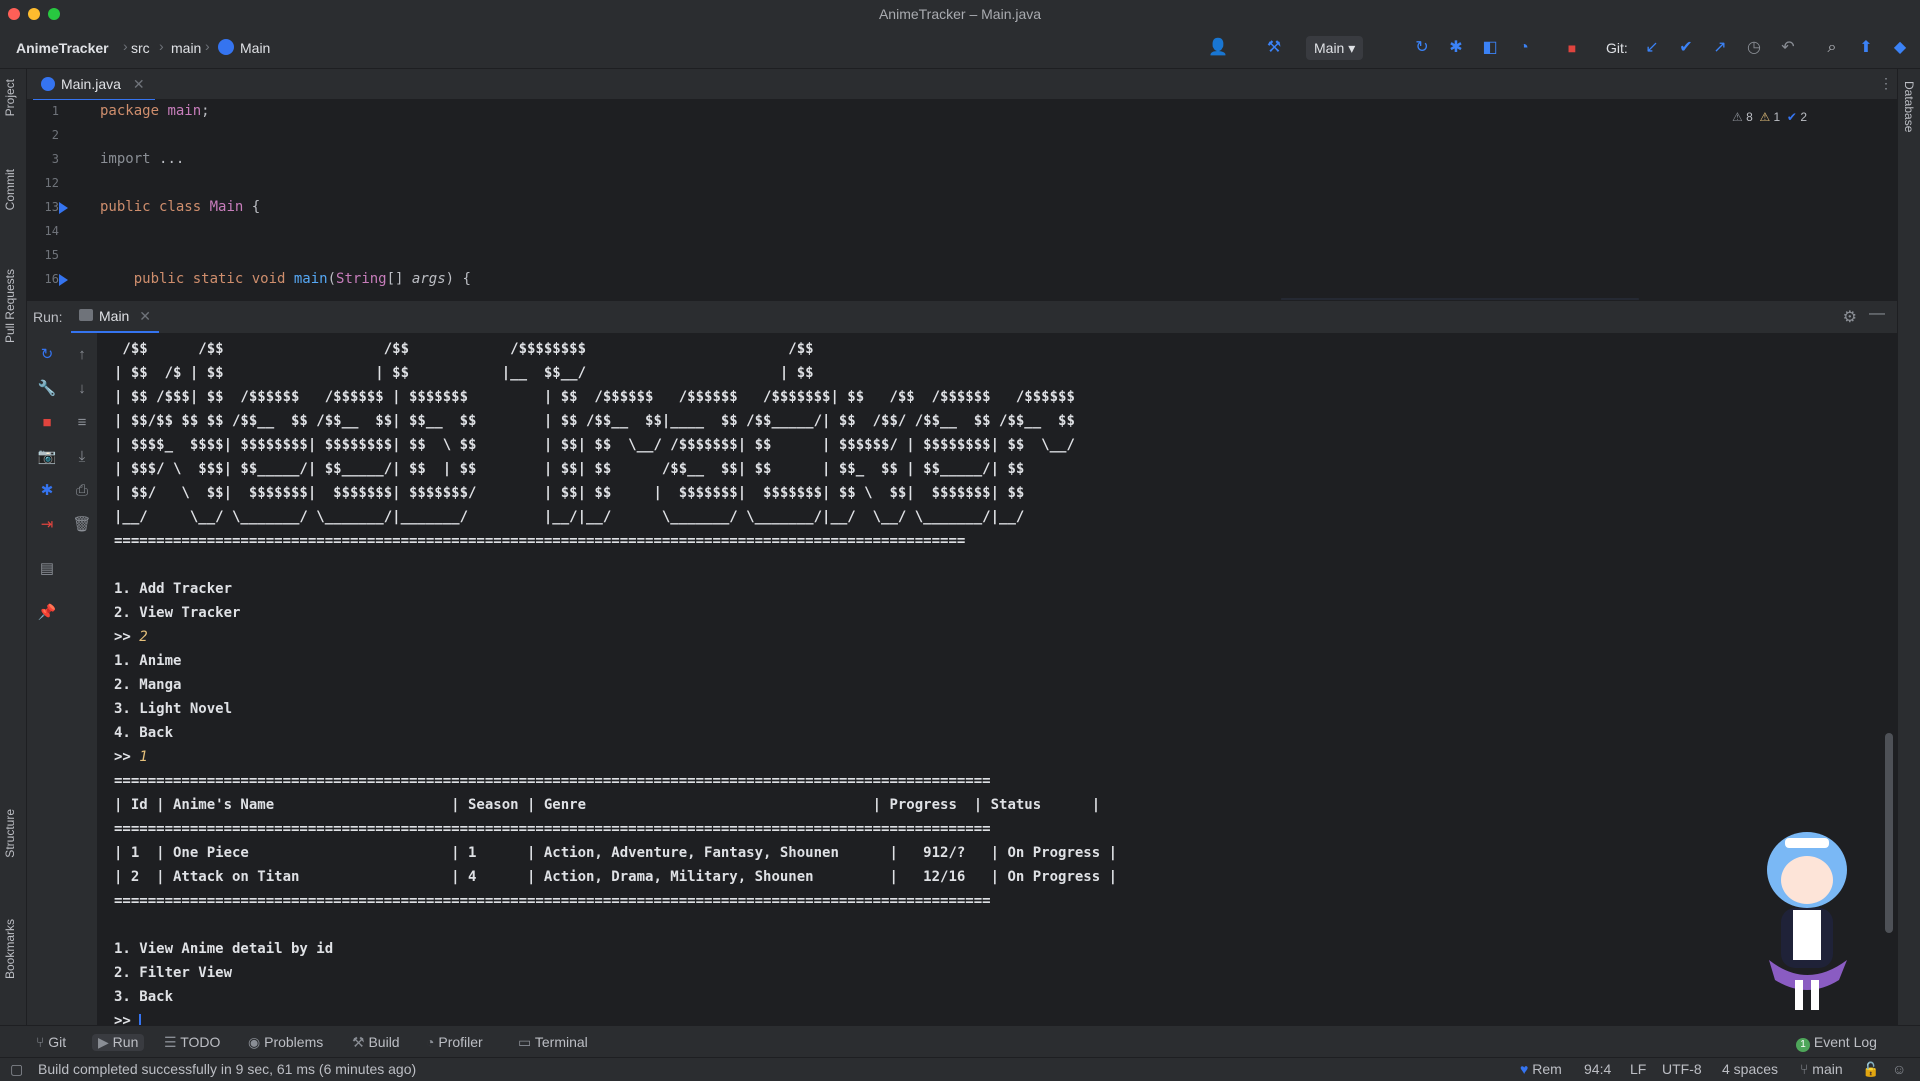  Describe the element at coordinates (1541, 1069) in the screenshot. I see `theme-indicator: ♥ Rem` at that location.